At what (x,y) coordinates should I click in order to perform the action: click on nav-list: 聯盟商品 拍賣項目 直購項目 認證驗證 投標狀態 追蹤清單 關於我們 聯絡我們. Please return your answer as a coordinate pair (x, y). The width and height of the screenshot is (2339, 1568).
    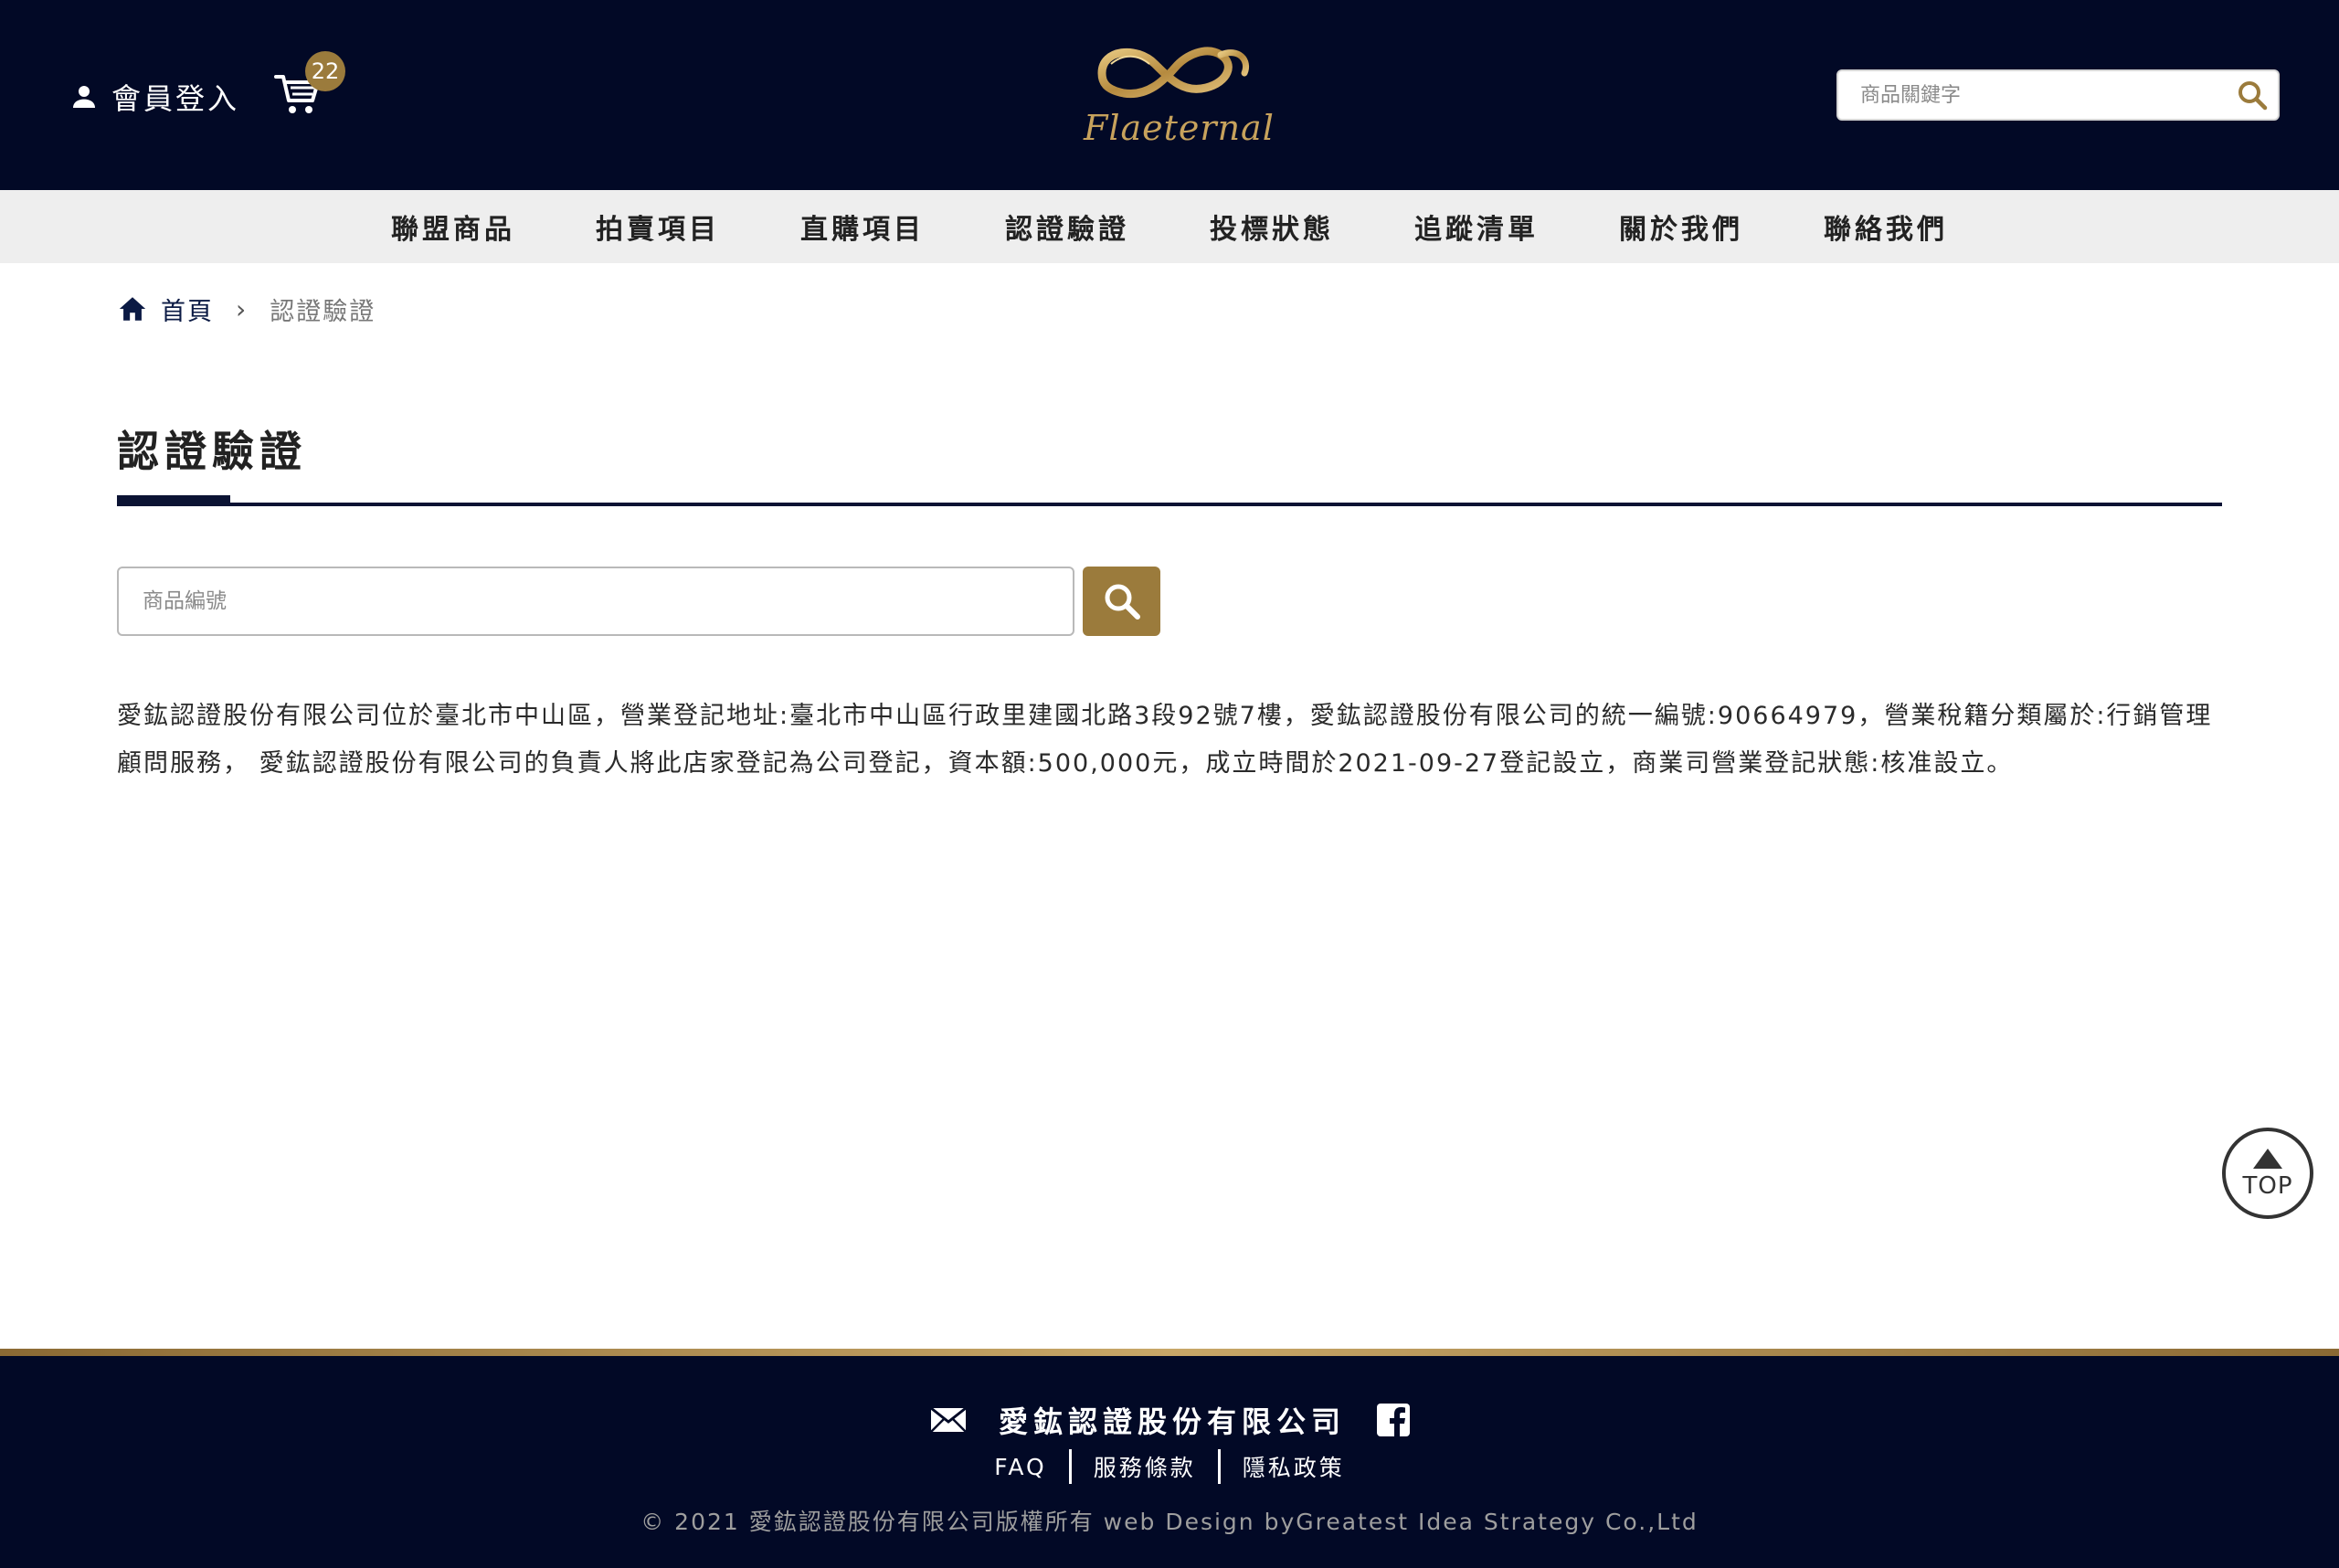
    Looking at the image, I should click on (1170, 227).